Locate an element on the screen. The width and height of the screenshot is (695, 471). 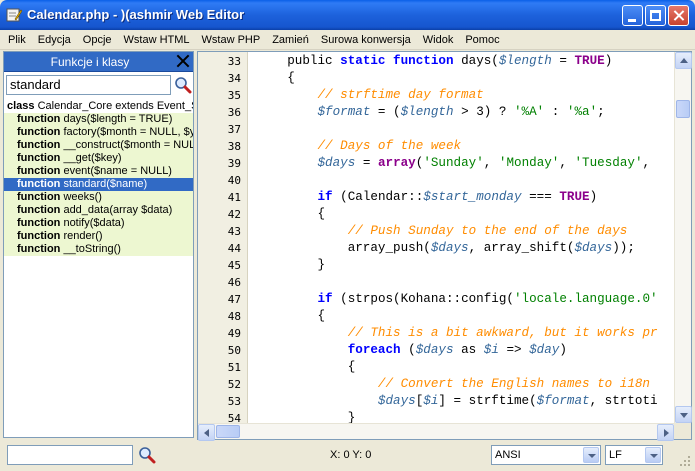
code-token: : is located at coordinates (555, 112).